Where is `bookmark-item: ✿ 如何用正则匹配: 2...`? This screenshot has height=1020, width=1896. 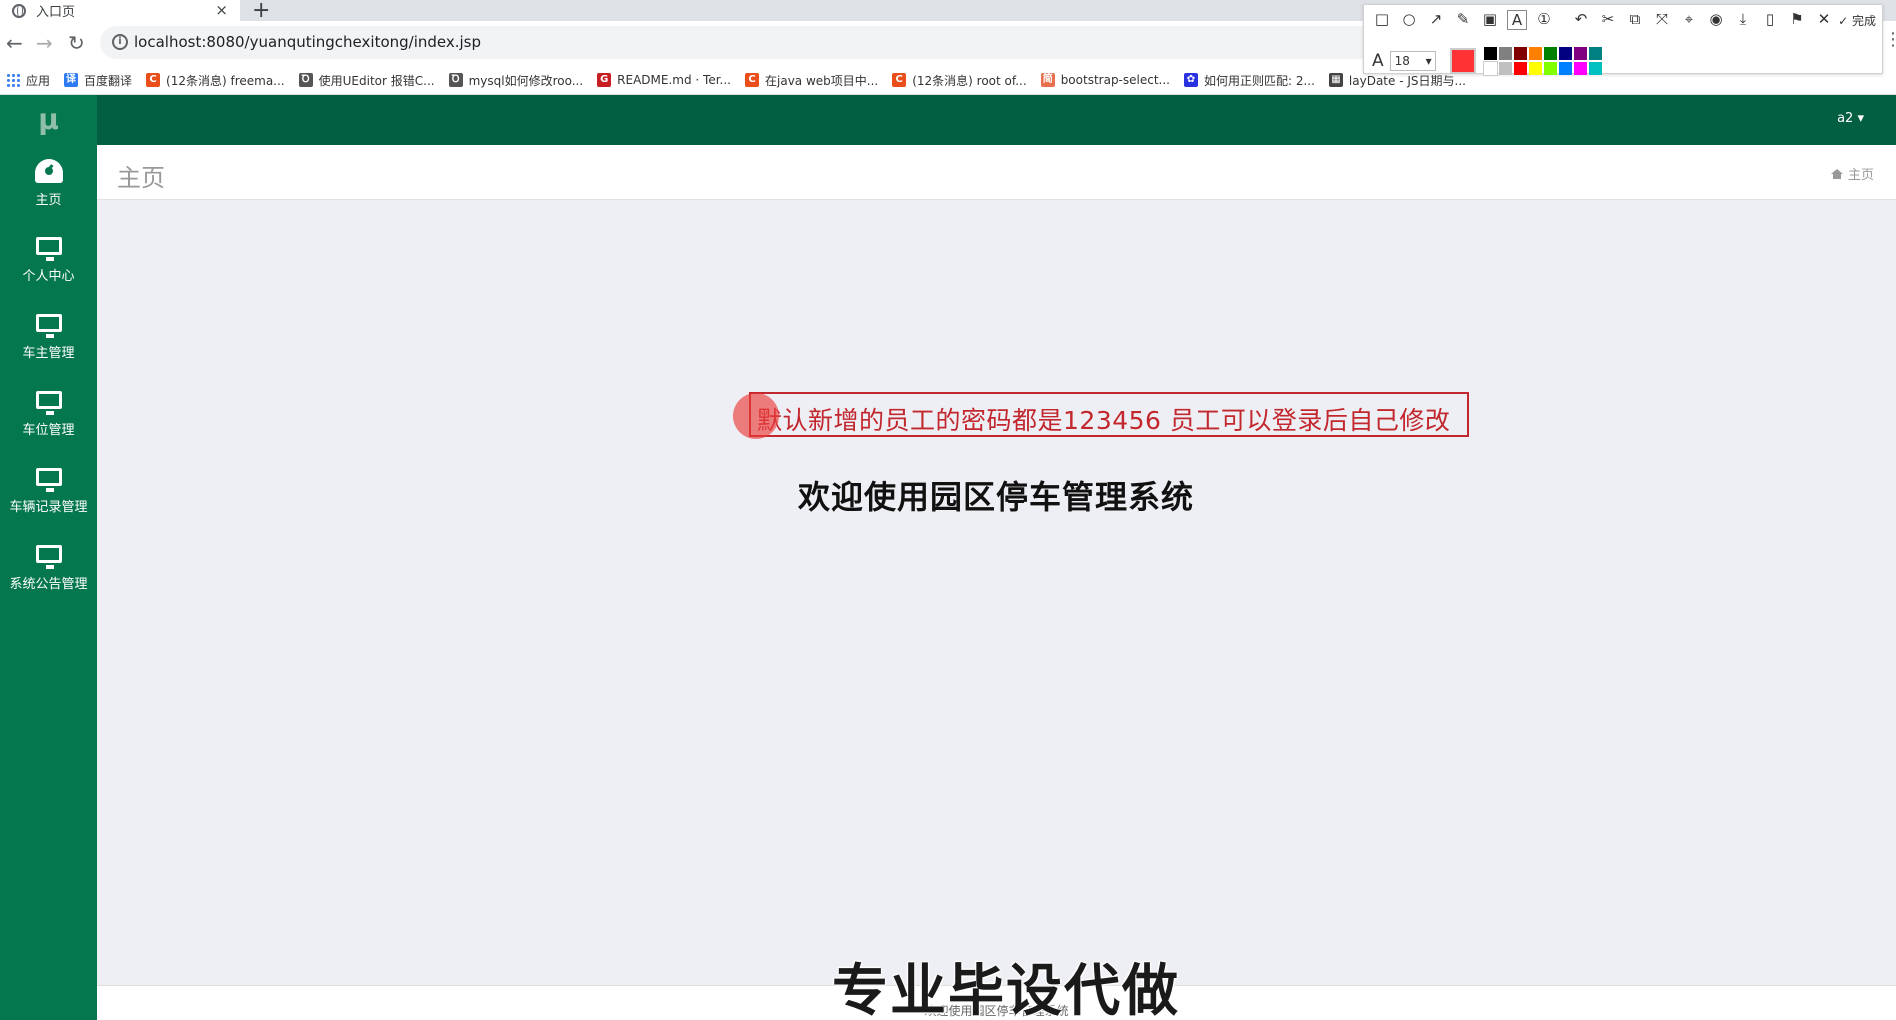 bookmark-item: ✿ 如何用正则匹配: 2... is located at coordinates (1249, 80).